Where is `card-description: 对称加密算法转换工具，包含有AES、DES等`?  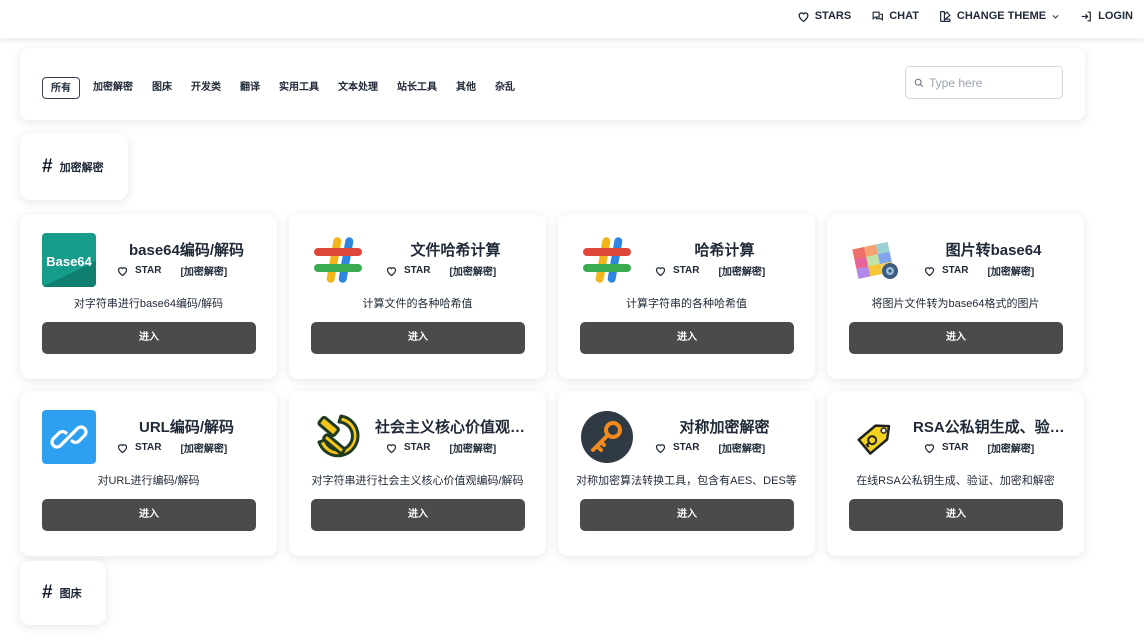
card-description: 对称加密算法转换工具，包含有AES、DES等 is located at coordinates (686, 481).